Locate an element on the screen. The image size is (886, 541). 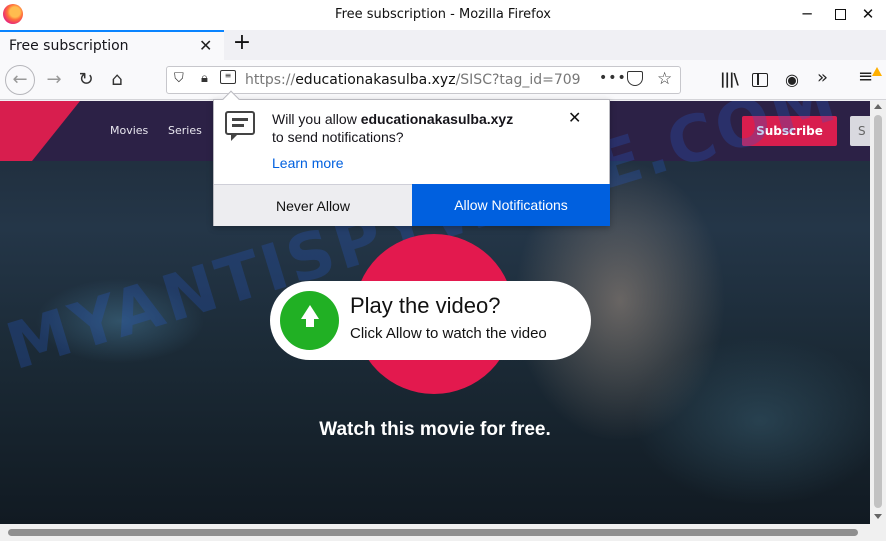
vertical-scrollbar is located at coordinates (878, 312).